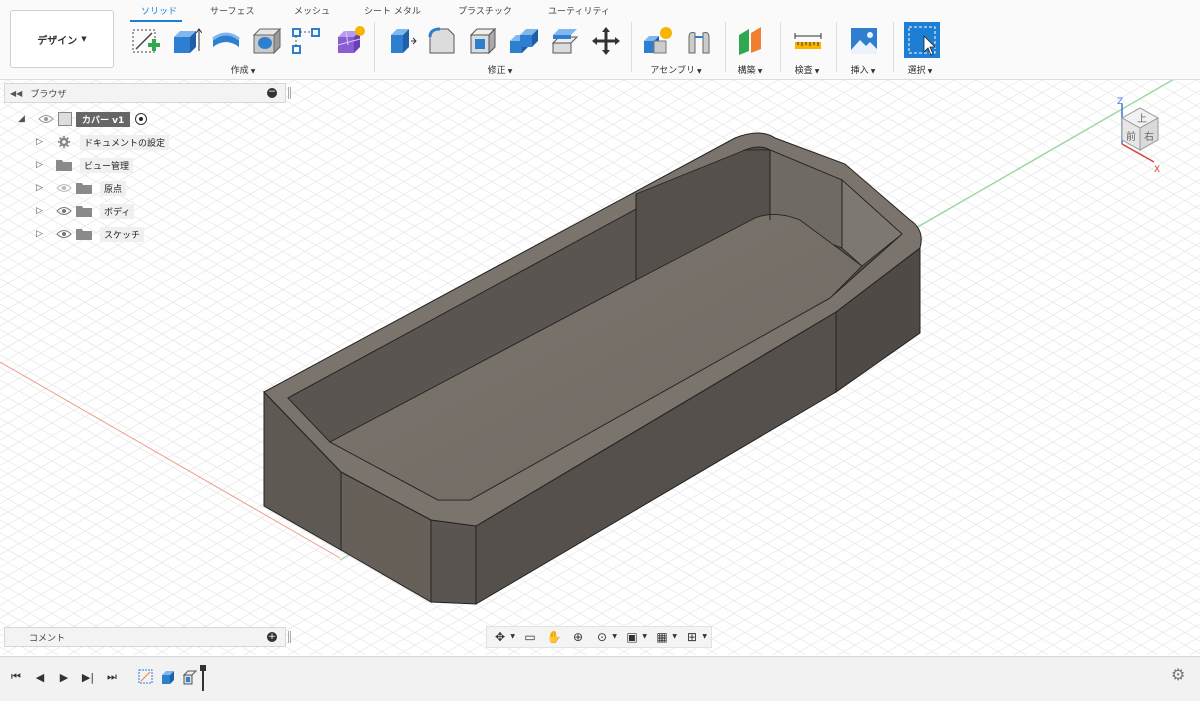 Image resolution: width=1200 pixels, height=701 pixels. Describe the element at coordinates (496, 71) in the screenshot. I see `modify-label-text: 修正` at that location.